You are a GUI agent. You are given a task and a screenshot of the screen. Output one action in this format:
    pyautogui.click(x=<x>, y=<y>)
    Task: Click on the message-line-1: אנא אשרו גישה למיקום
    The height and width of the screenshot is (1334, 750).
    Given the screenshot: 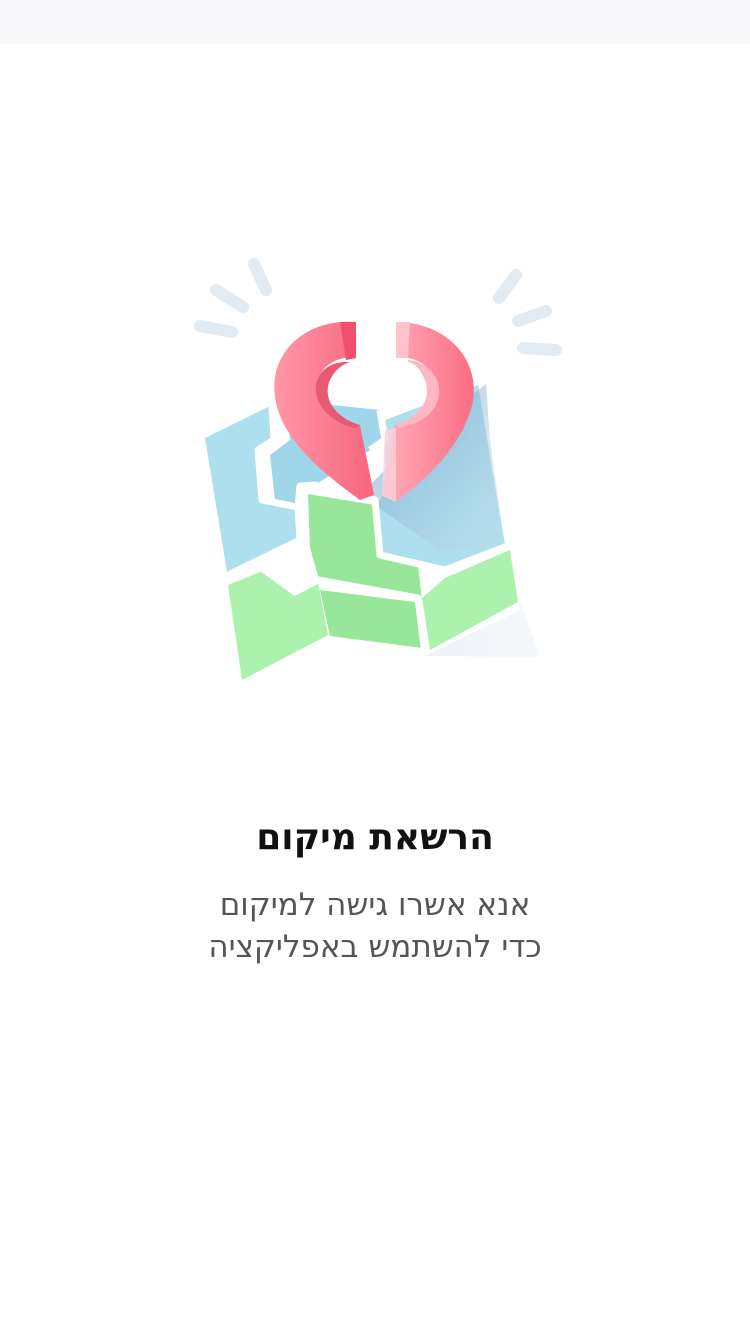 What is the action you would take?
    pyautogui.click(x=375, y=905)
    